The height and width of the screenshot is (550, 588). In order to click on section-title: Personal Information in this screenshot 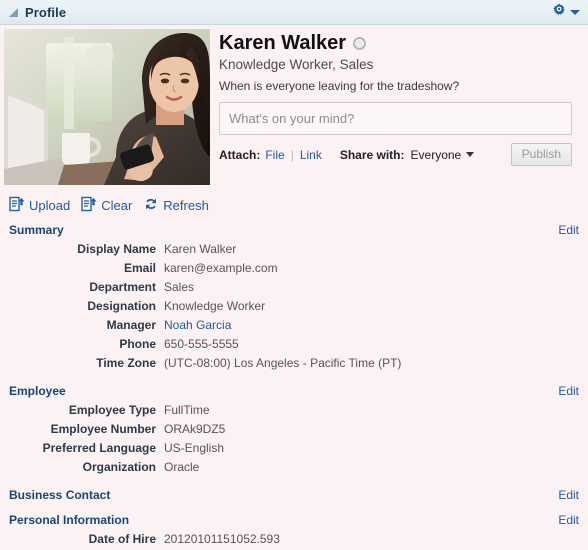, I will do `click(69, 520)`.